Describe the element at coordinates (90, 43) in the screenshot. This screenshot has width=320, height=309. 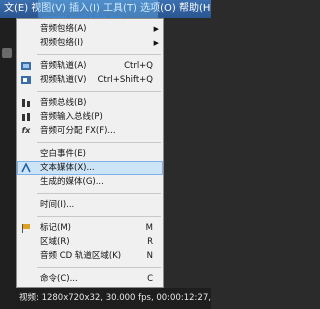
I see `menu-item-video-envelope: 视频包络(I) ▶` at that location.